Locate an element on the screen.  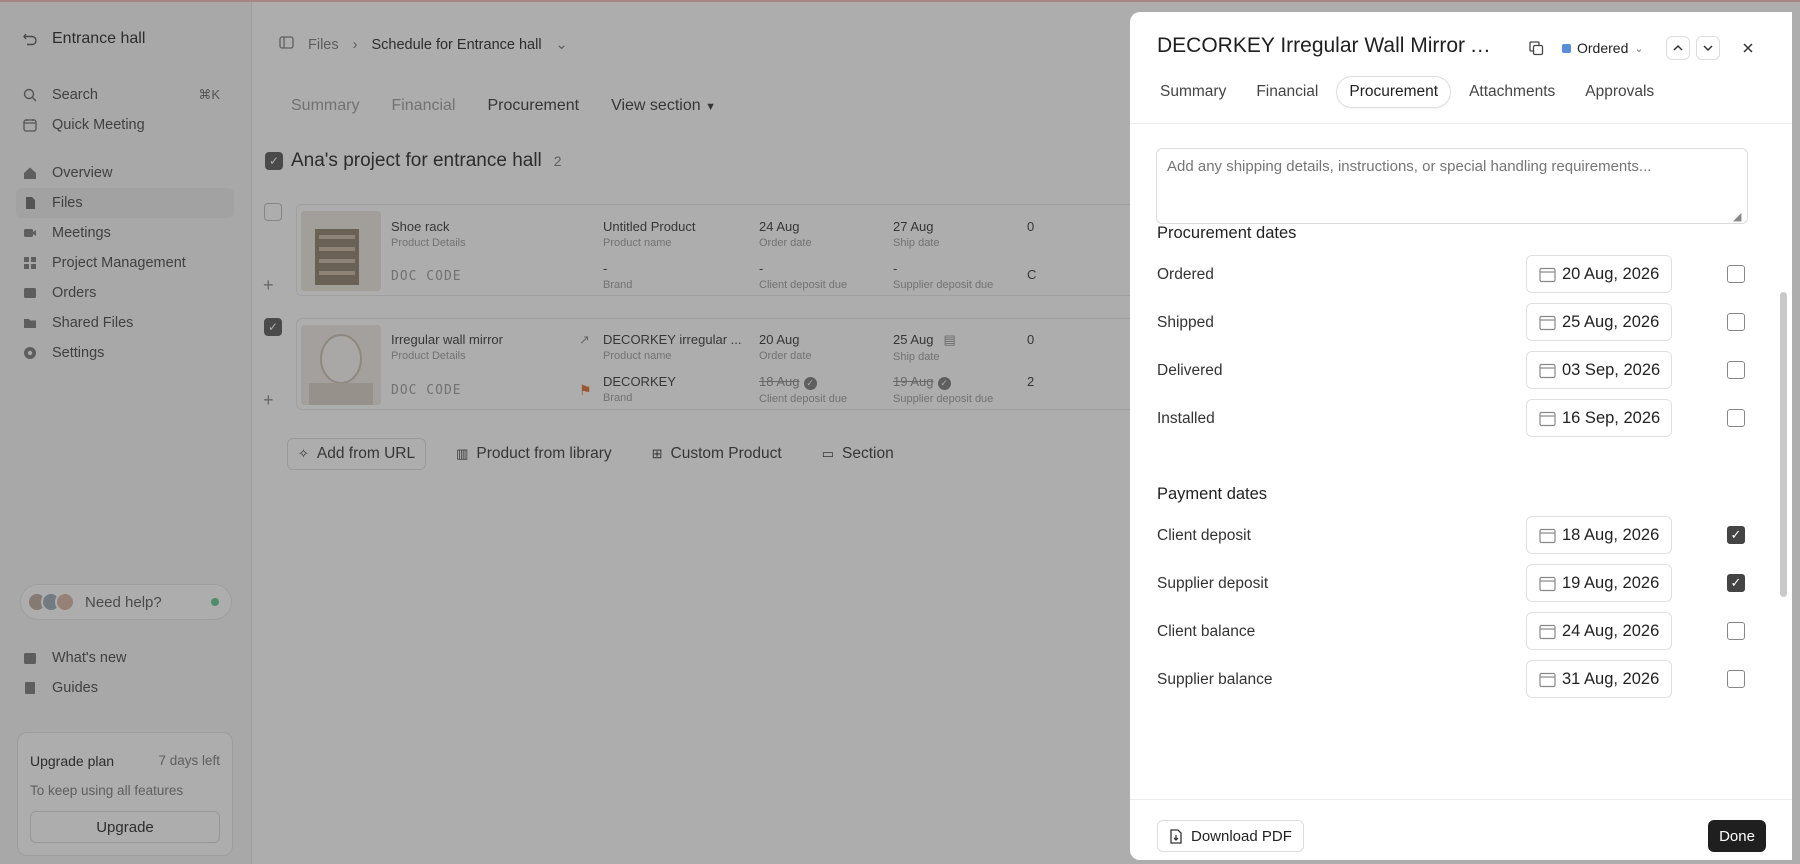
tab-approvals: Approvals is located at coordinates (1619, 92).